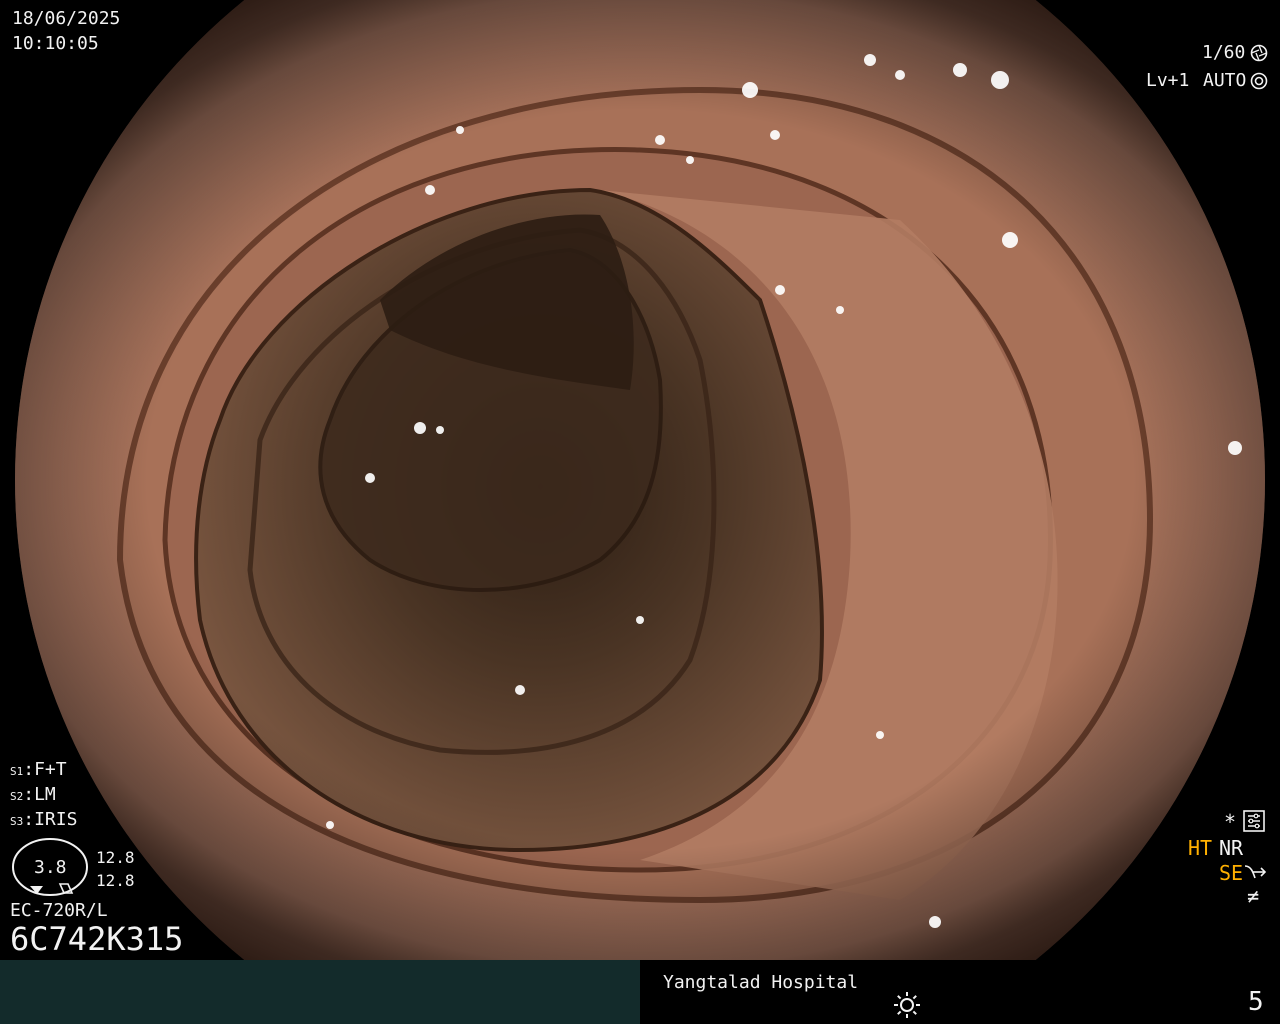 Image resolution: width=1280 pixels, height=1024 pixels. Describe the element at coordinates (17, 796) in the screenshot. I see `setting-s2-key: S2` at that location.